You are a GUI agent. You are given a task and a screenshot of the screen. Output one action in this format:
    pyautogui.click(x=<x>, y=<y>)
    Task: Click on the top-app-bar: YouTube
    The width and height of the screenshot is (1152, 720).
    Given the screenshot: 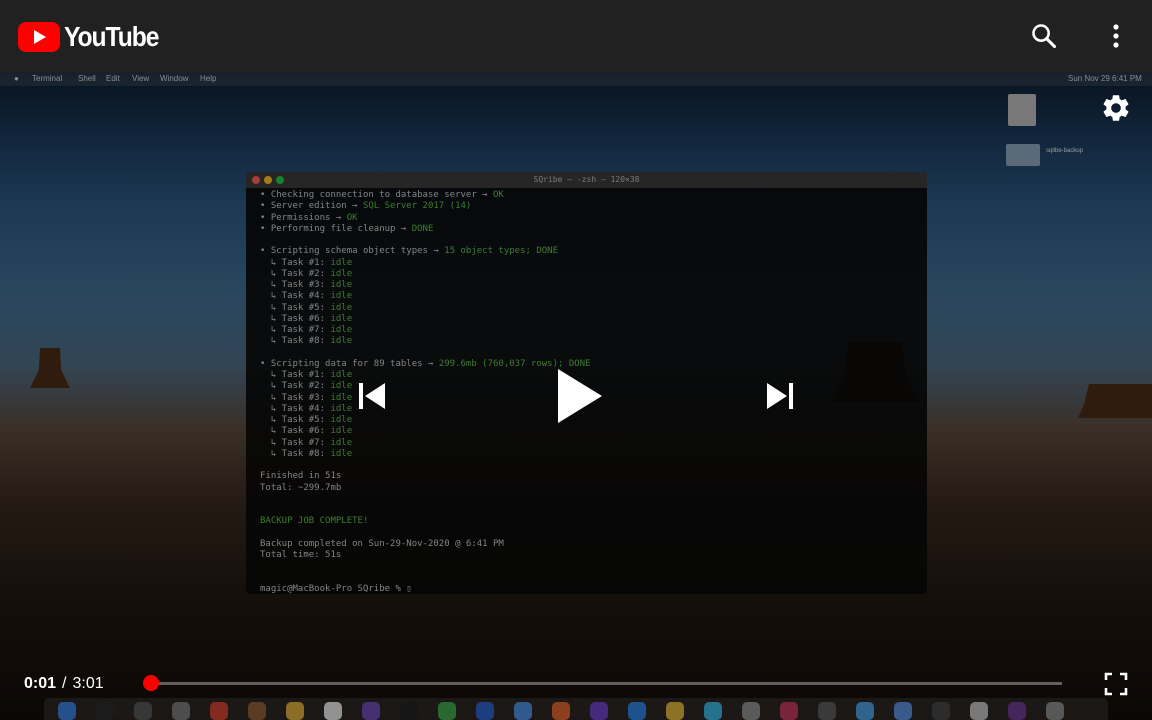 What is the action you would take?
    pyautogui.click(x=576, y=36)
    